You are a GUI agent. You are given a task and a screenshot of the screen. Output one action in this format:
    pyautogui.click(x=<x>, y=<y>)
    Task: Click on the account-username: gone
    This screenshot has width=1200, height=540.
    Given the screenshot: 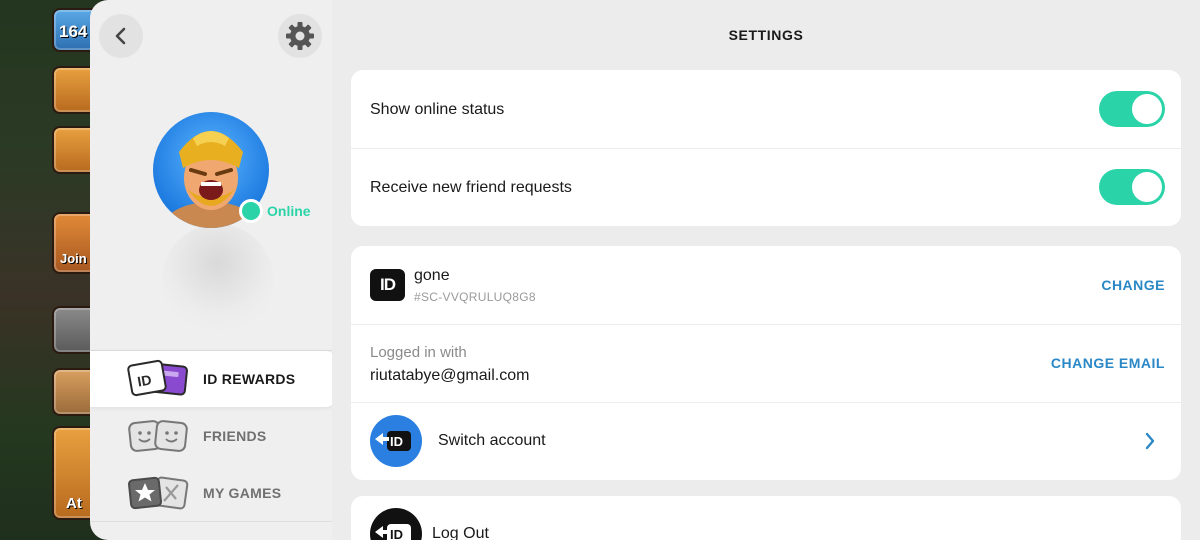 What is the action you would take?
    pyautogui.click(x=432, y=275)
    